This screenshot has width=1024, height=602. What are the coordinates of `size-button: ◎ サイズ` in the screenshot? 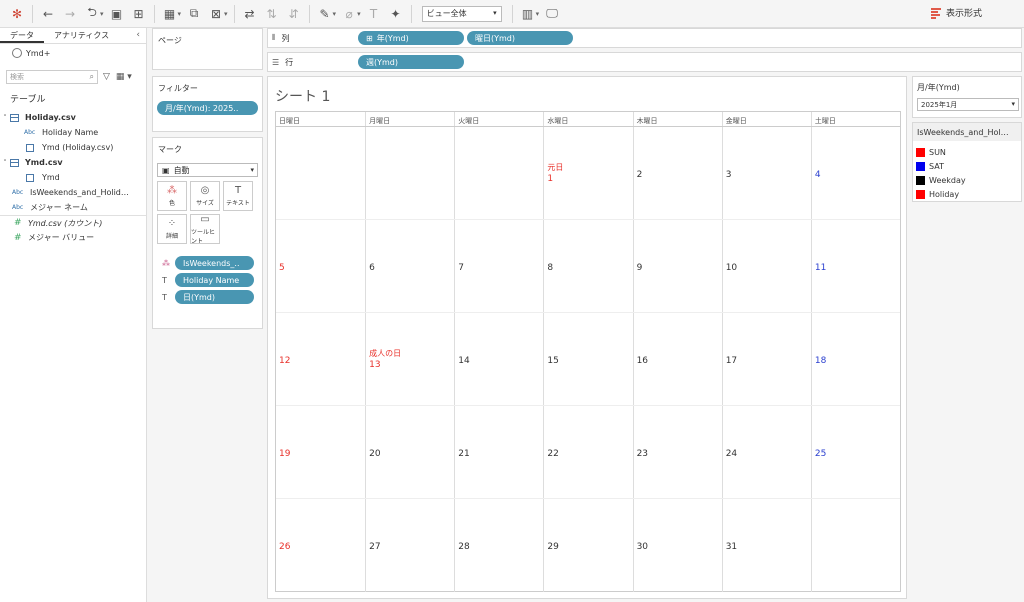 It's located at (205, 196).